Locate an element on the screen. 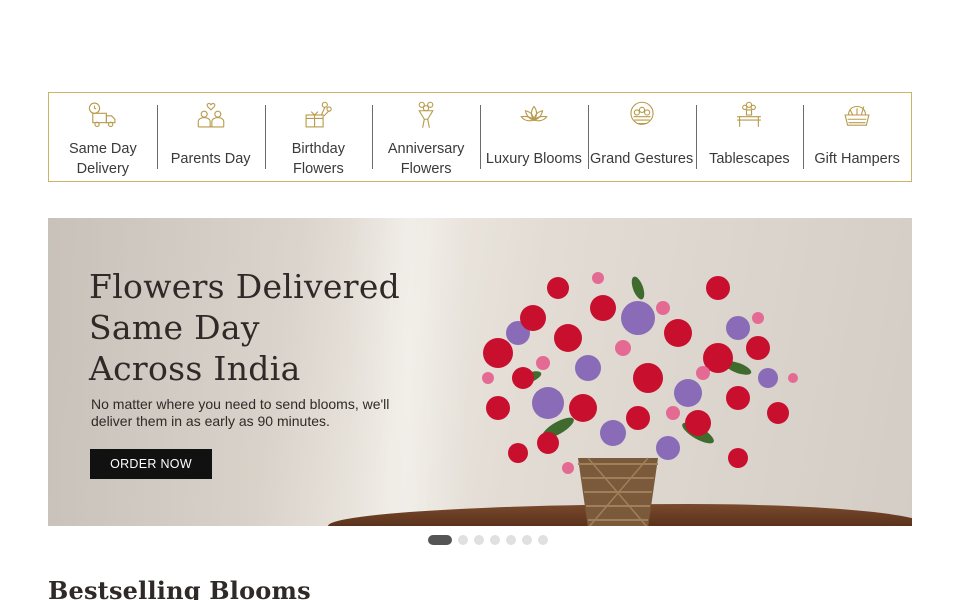 The height and width of the screenshot is (600, 960). category-label: Anniversary Flowers is located at coordinates (426, 159).